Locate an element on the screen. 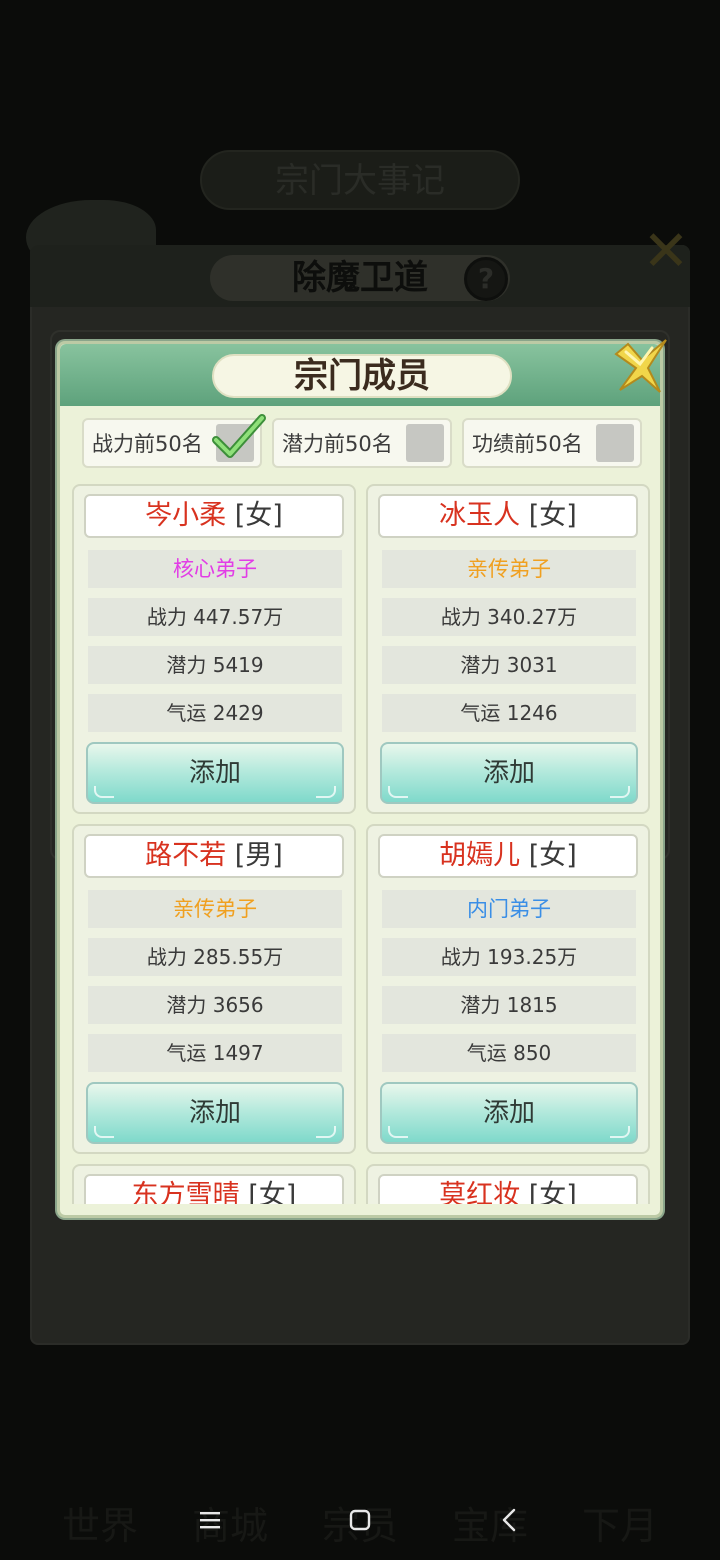  member-gender: [男] is located at coordinates (258, 855).